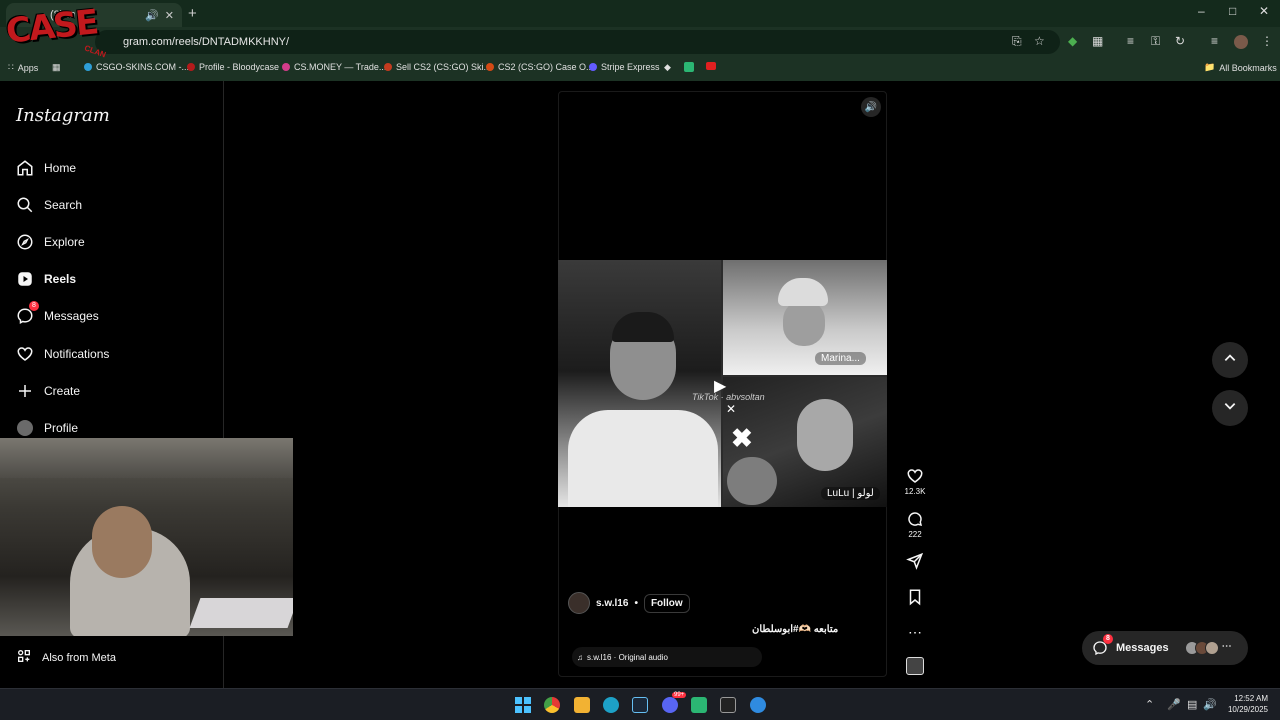 Image resolution: width=1280 pixels, height=720 pixels. Describe the element at coordinates (1230, 408) in the screenshot. I see `next-reel-button` at that location.